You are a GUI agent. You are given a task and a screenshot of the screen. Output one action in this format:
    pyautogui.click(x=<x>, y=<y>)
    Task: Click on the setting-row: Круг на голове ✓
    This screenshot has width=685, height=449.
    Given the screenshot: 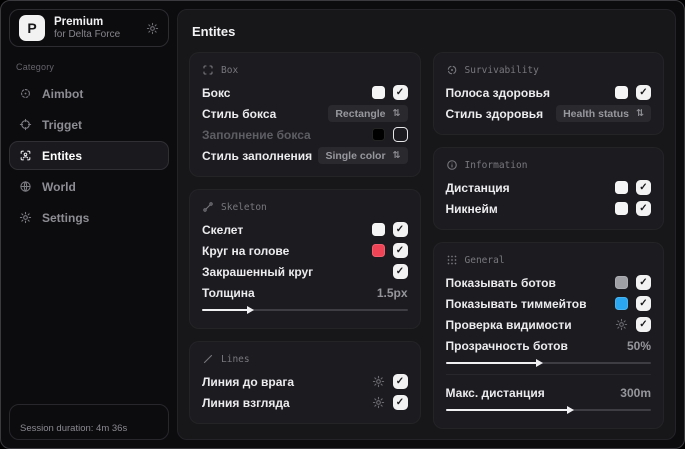 What is the action you would take?
    pyautogui.click(x=305, y=250)
    